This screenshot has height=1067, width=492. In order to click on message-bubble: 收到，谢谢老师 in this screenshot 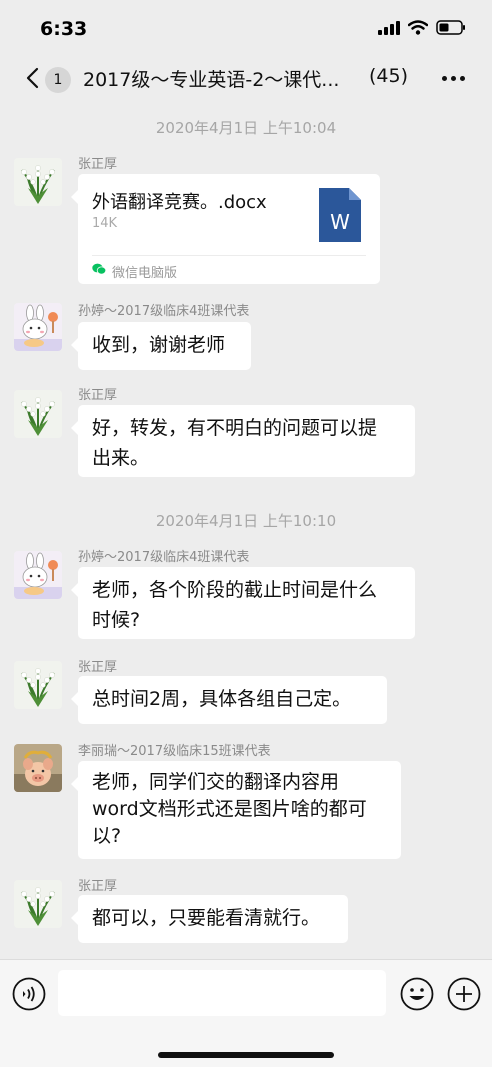, I will do `click(161, 346)`.